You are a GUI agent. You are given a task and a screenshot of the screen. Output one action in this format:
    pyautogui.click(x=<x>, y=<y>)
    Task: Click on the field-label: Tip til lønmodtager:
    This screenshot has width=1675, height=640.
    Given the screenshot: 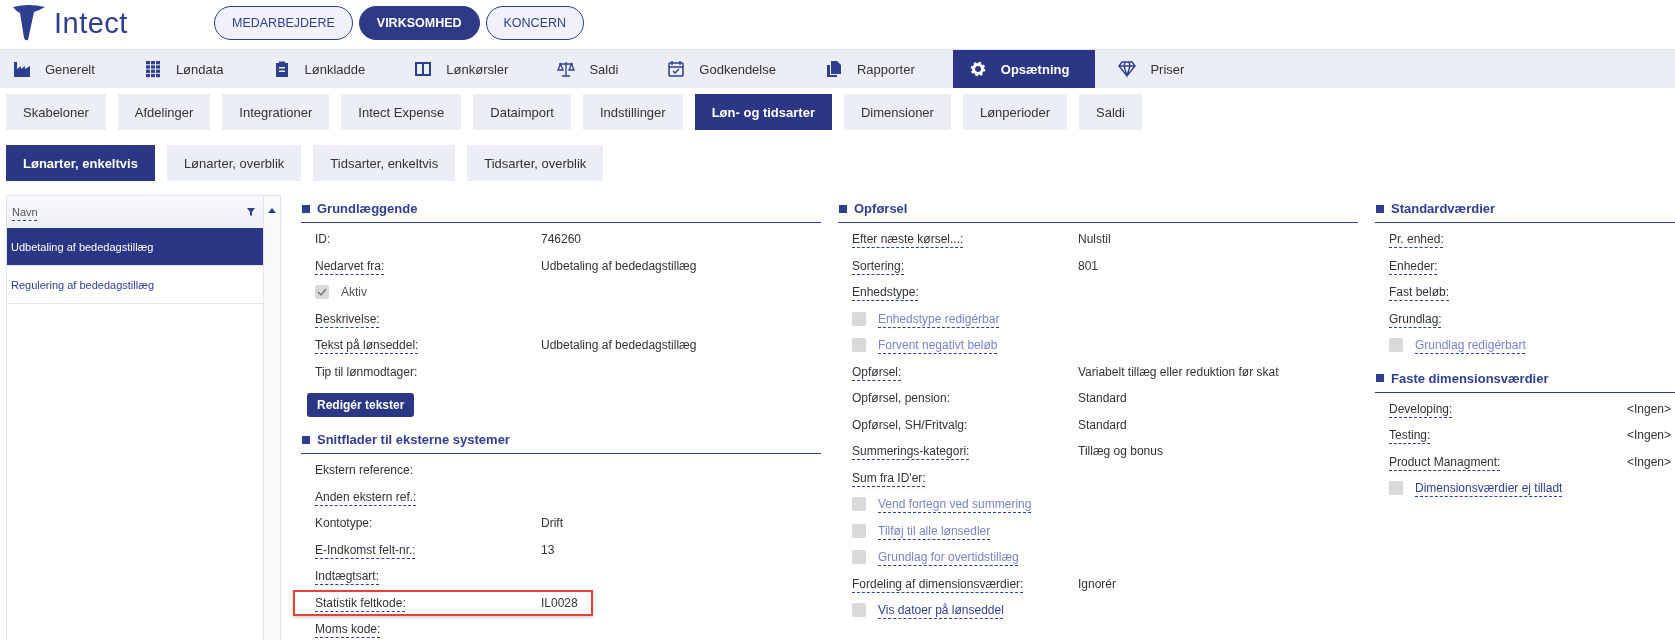 What is the action you would take?
    pyautogui.click(x=367, y=371)
    